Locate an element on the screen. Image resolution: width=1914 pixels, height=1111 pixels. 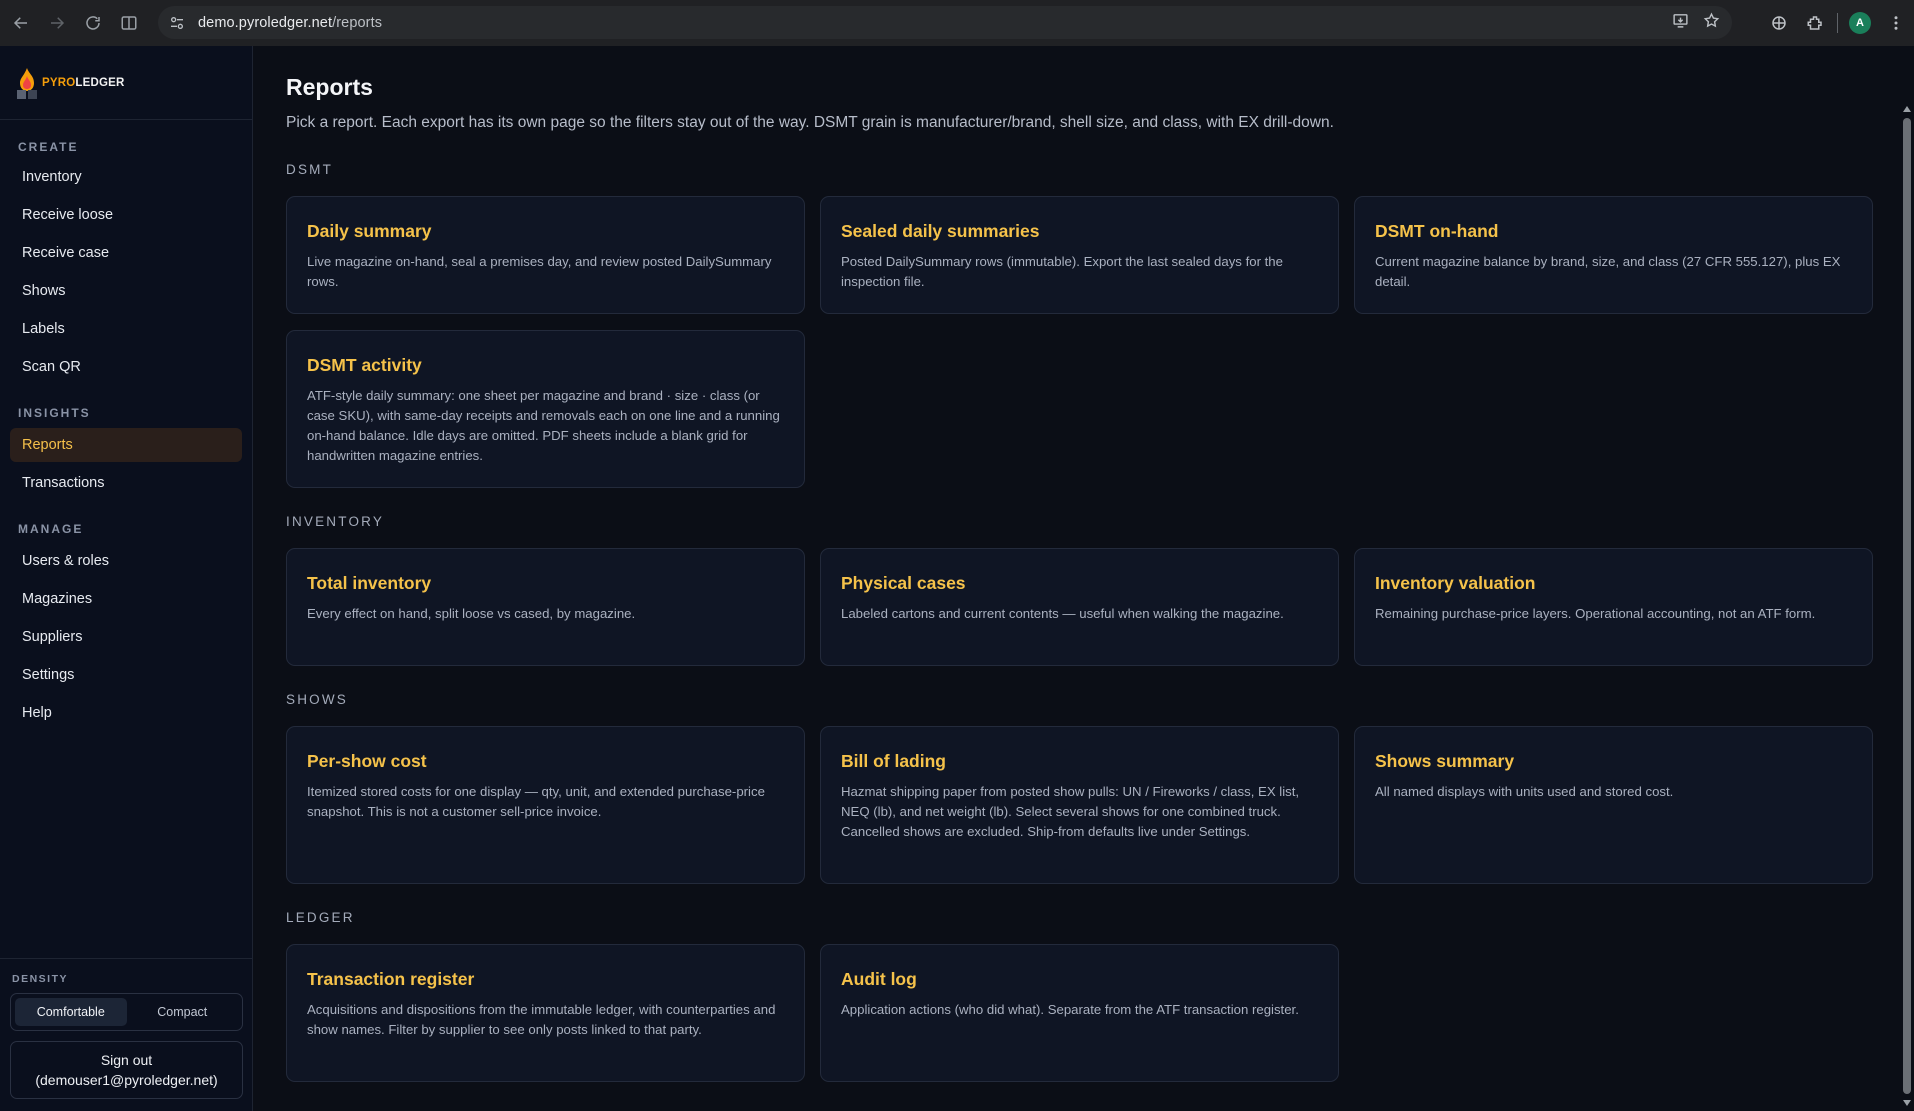
density-comfortable-button: Comfortable is located at coordinates (71, 1012).